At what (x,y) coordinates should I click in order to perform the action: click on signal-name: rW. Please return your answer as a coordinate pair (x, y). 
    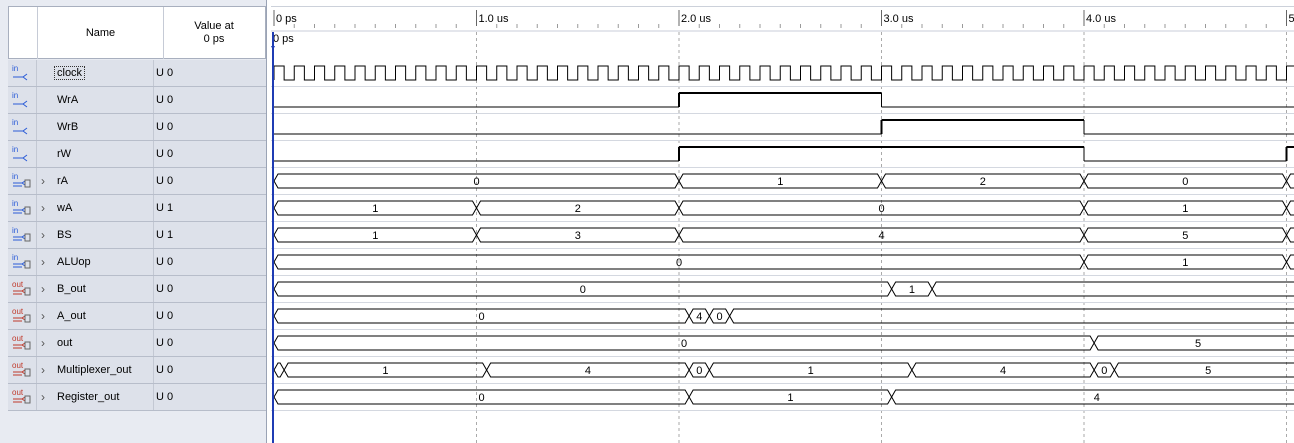
    Looking at the image, I should click on (64, 154).